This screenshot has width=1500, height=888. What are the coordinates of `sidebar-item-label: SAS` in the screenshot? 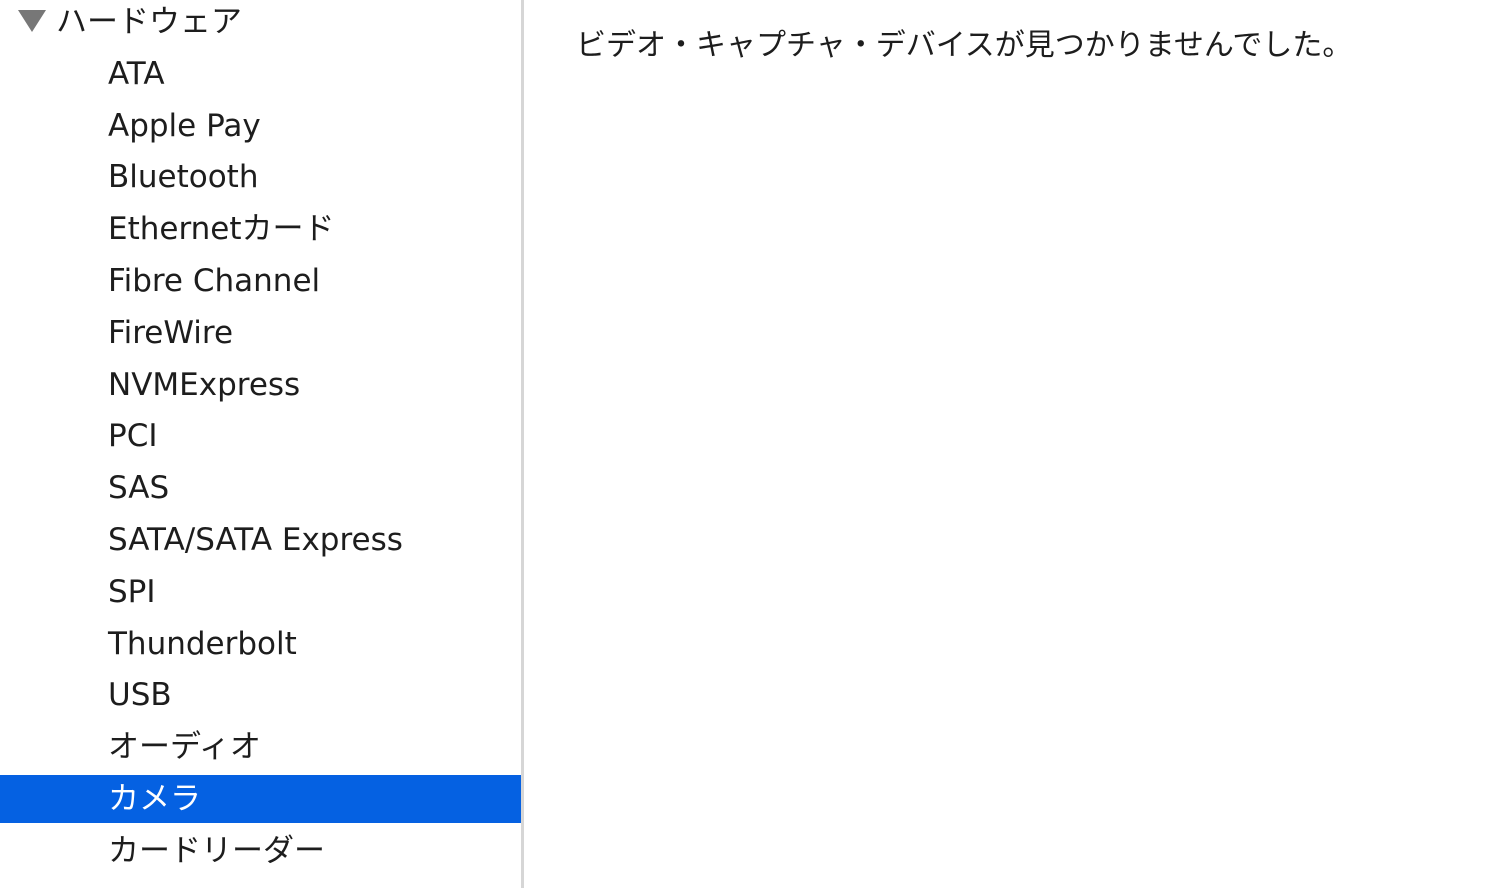 It's located at (139, 488).